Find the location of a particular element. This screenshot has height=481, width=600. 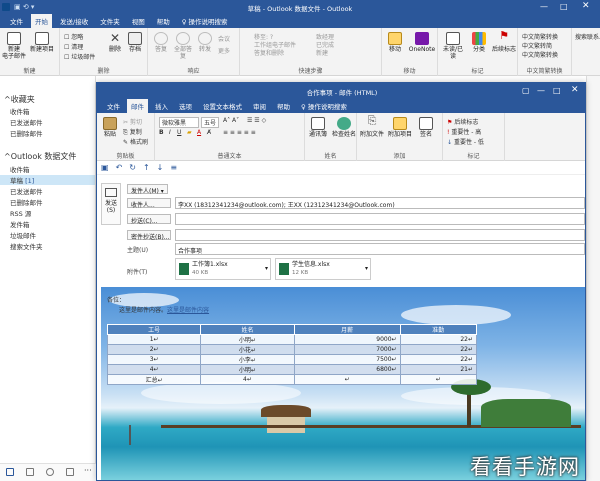

tab-view: 视图 is located at coordinates (138, 21).